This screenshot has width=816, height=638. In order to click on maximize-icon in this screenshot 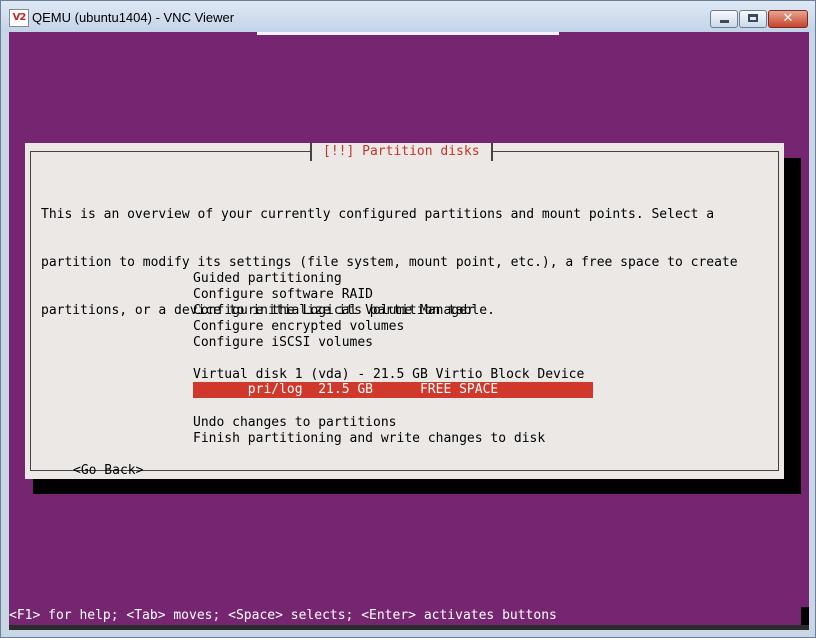, I will do `click(753, 18)`.